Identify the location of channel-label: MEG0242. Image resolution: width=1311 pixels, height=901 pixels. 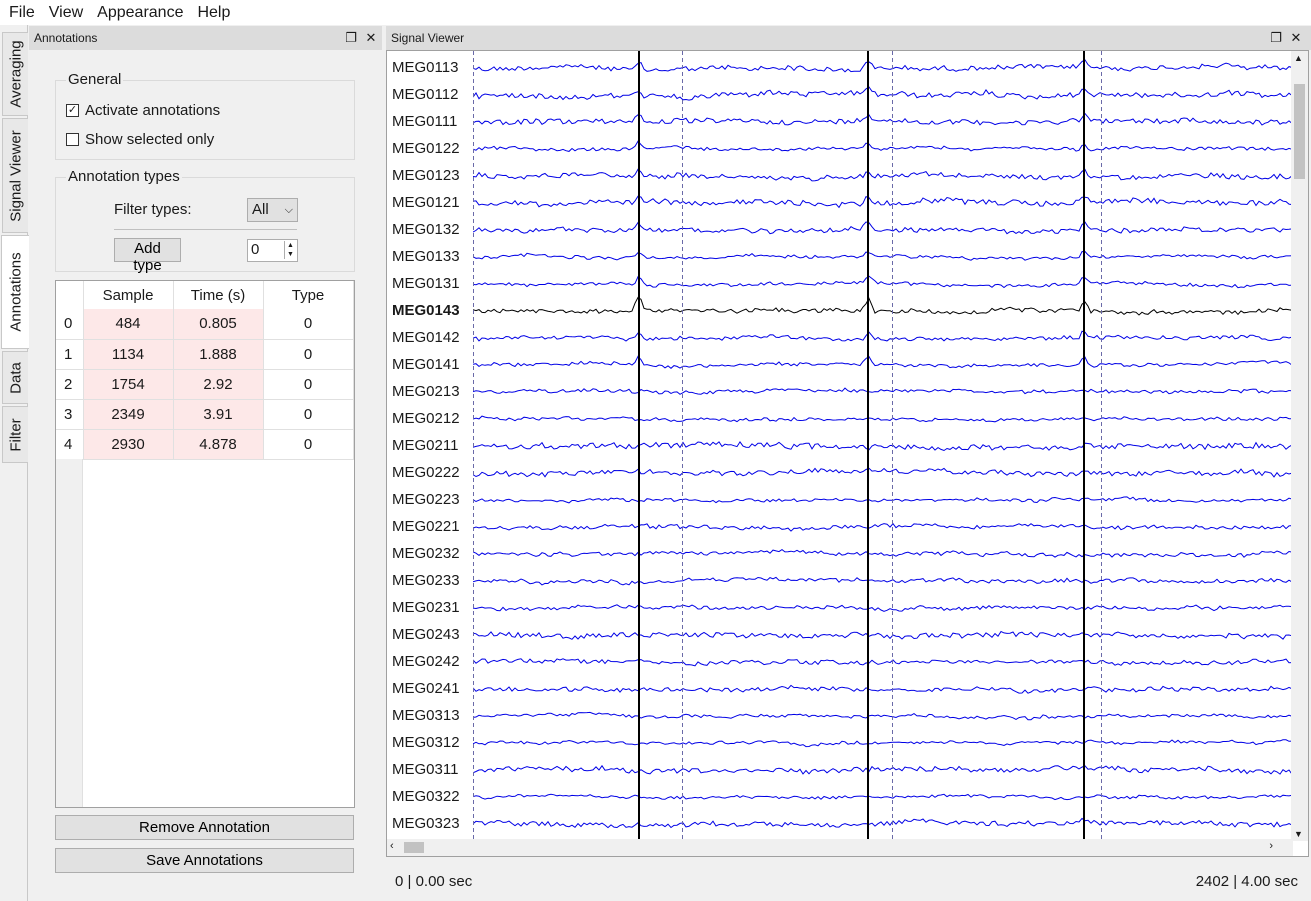
(426, 661).